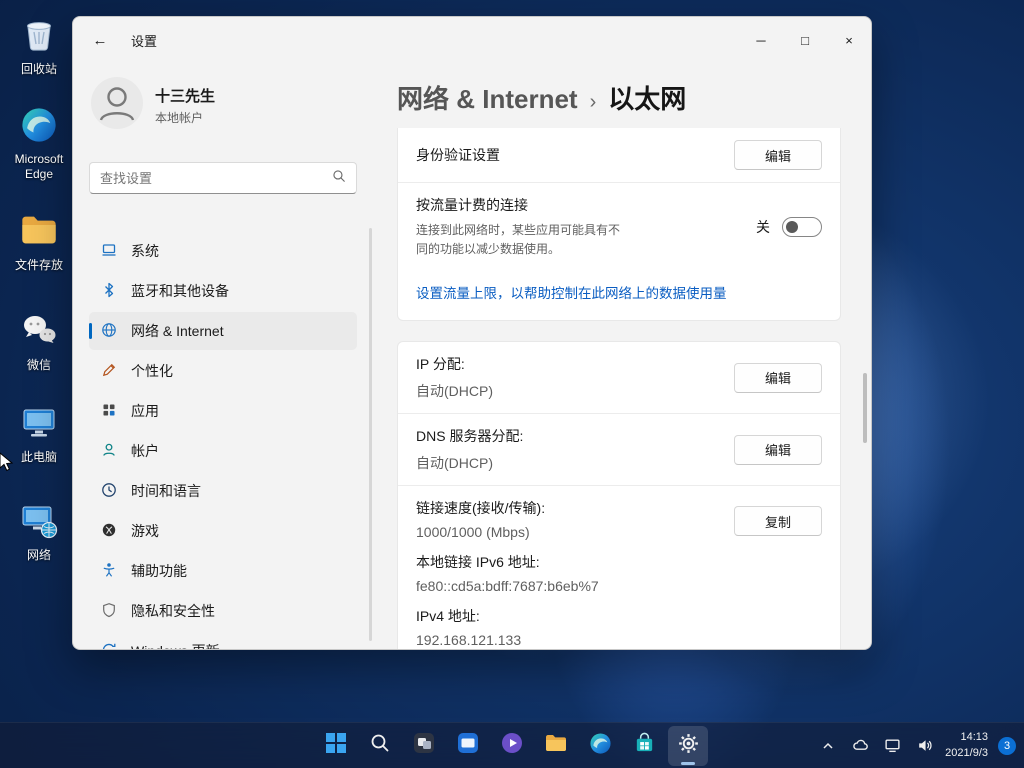  I want to click on shield-icon, so click(109, 611).